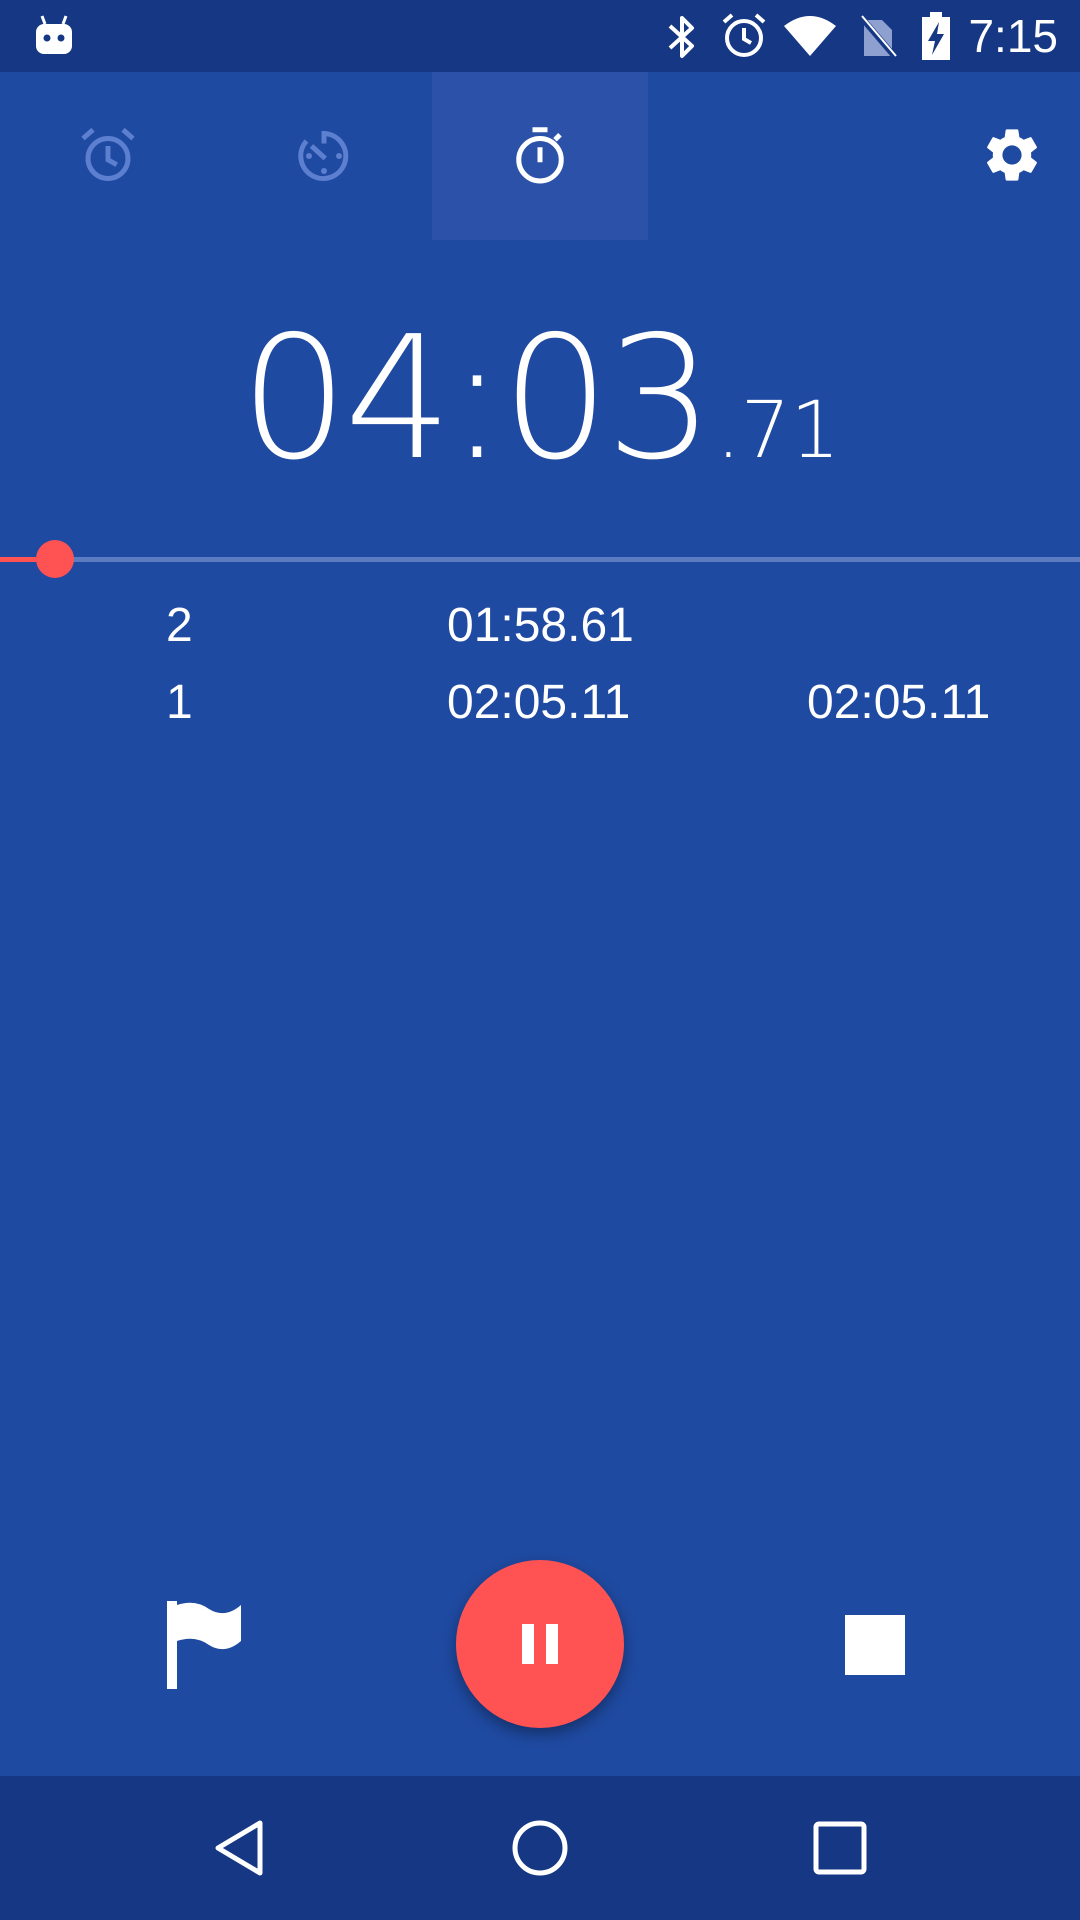  I want to click on gear-icon, so click(1012, 155).